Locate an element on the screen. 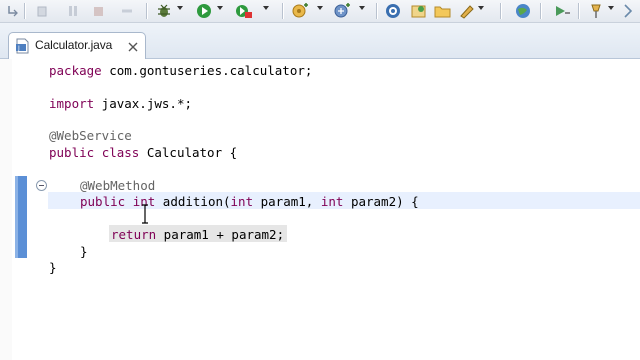  change-indicator-highlight is located at coordinates (16, 217).